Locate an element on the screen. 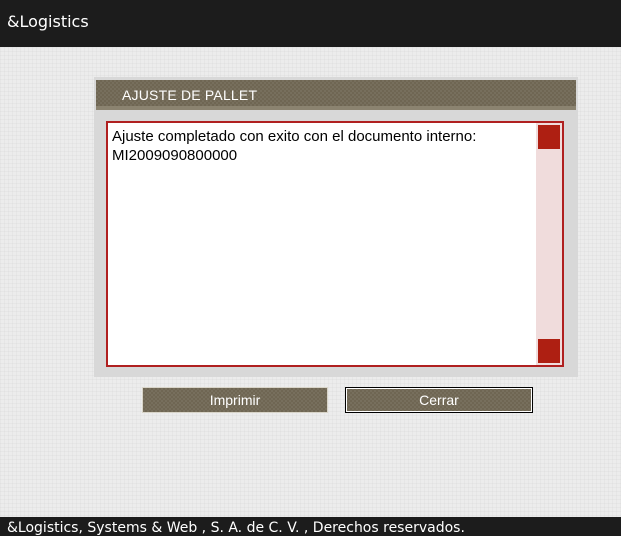 The height and width of the screenshot is (536, 621). dialog-title: AJUSTE DE PALLET is located at coordinates (190, 95).